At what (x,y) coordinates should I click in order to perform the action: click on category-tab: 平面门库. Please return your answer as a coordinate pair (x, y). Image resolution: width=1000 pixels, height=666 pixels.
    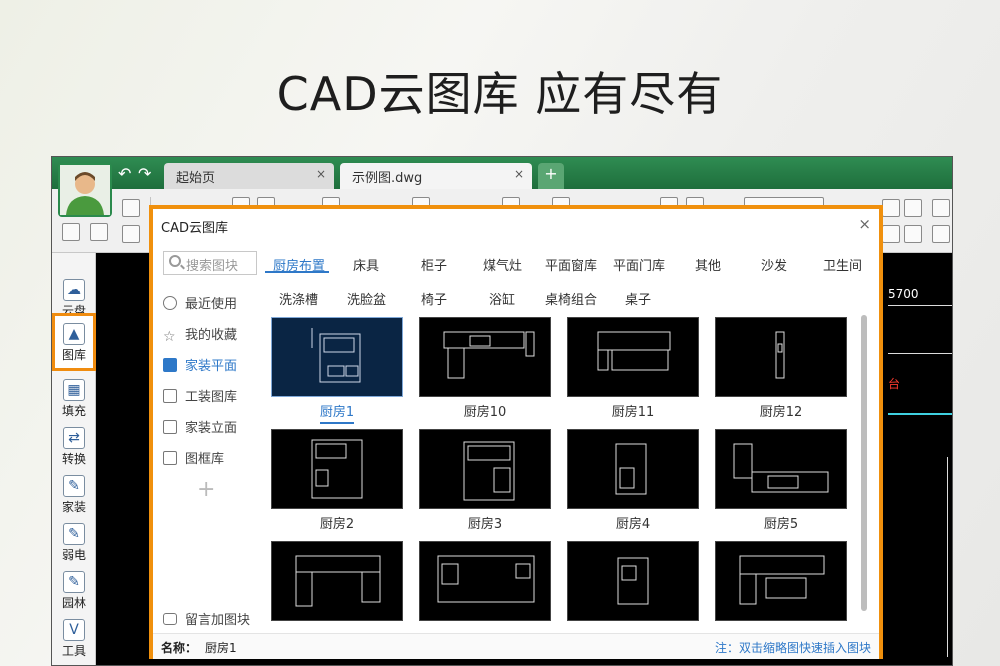
    Looking at the image, I should click on (639, 264).